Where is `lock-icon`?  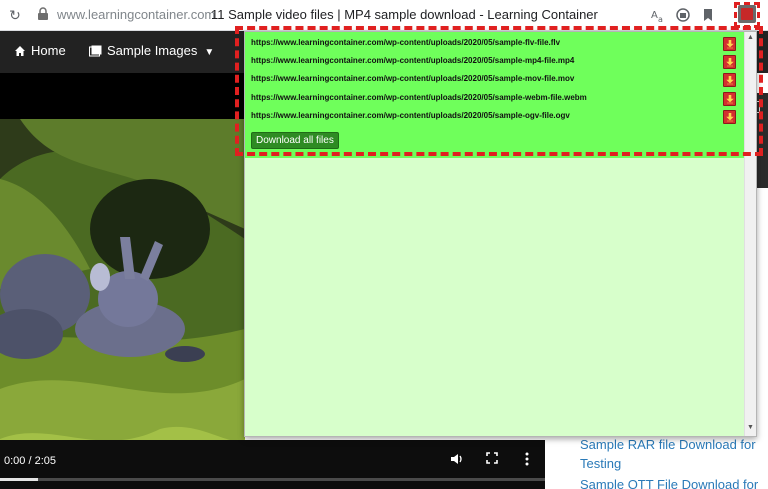
lock-icon is located at coordinates (43, 14).